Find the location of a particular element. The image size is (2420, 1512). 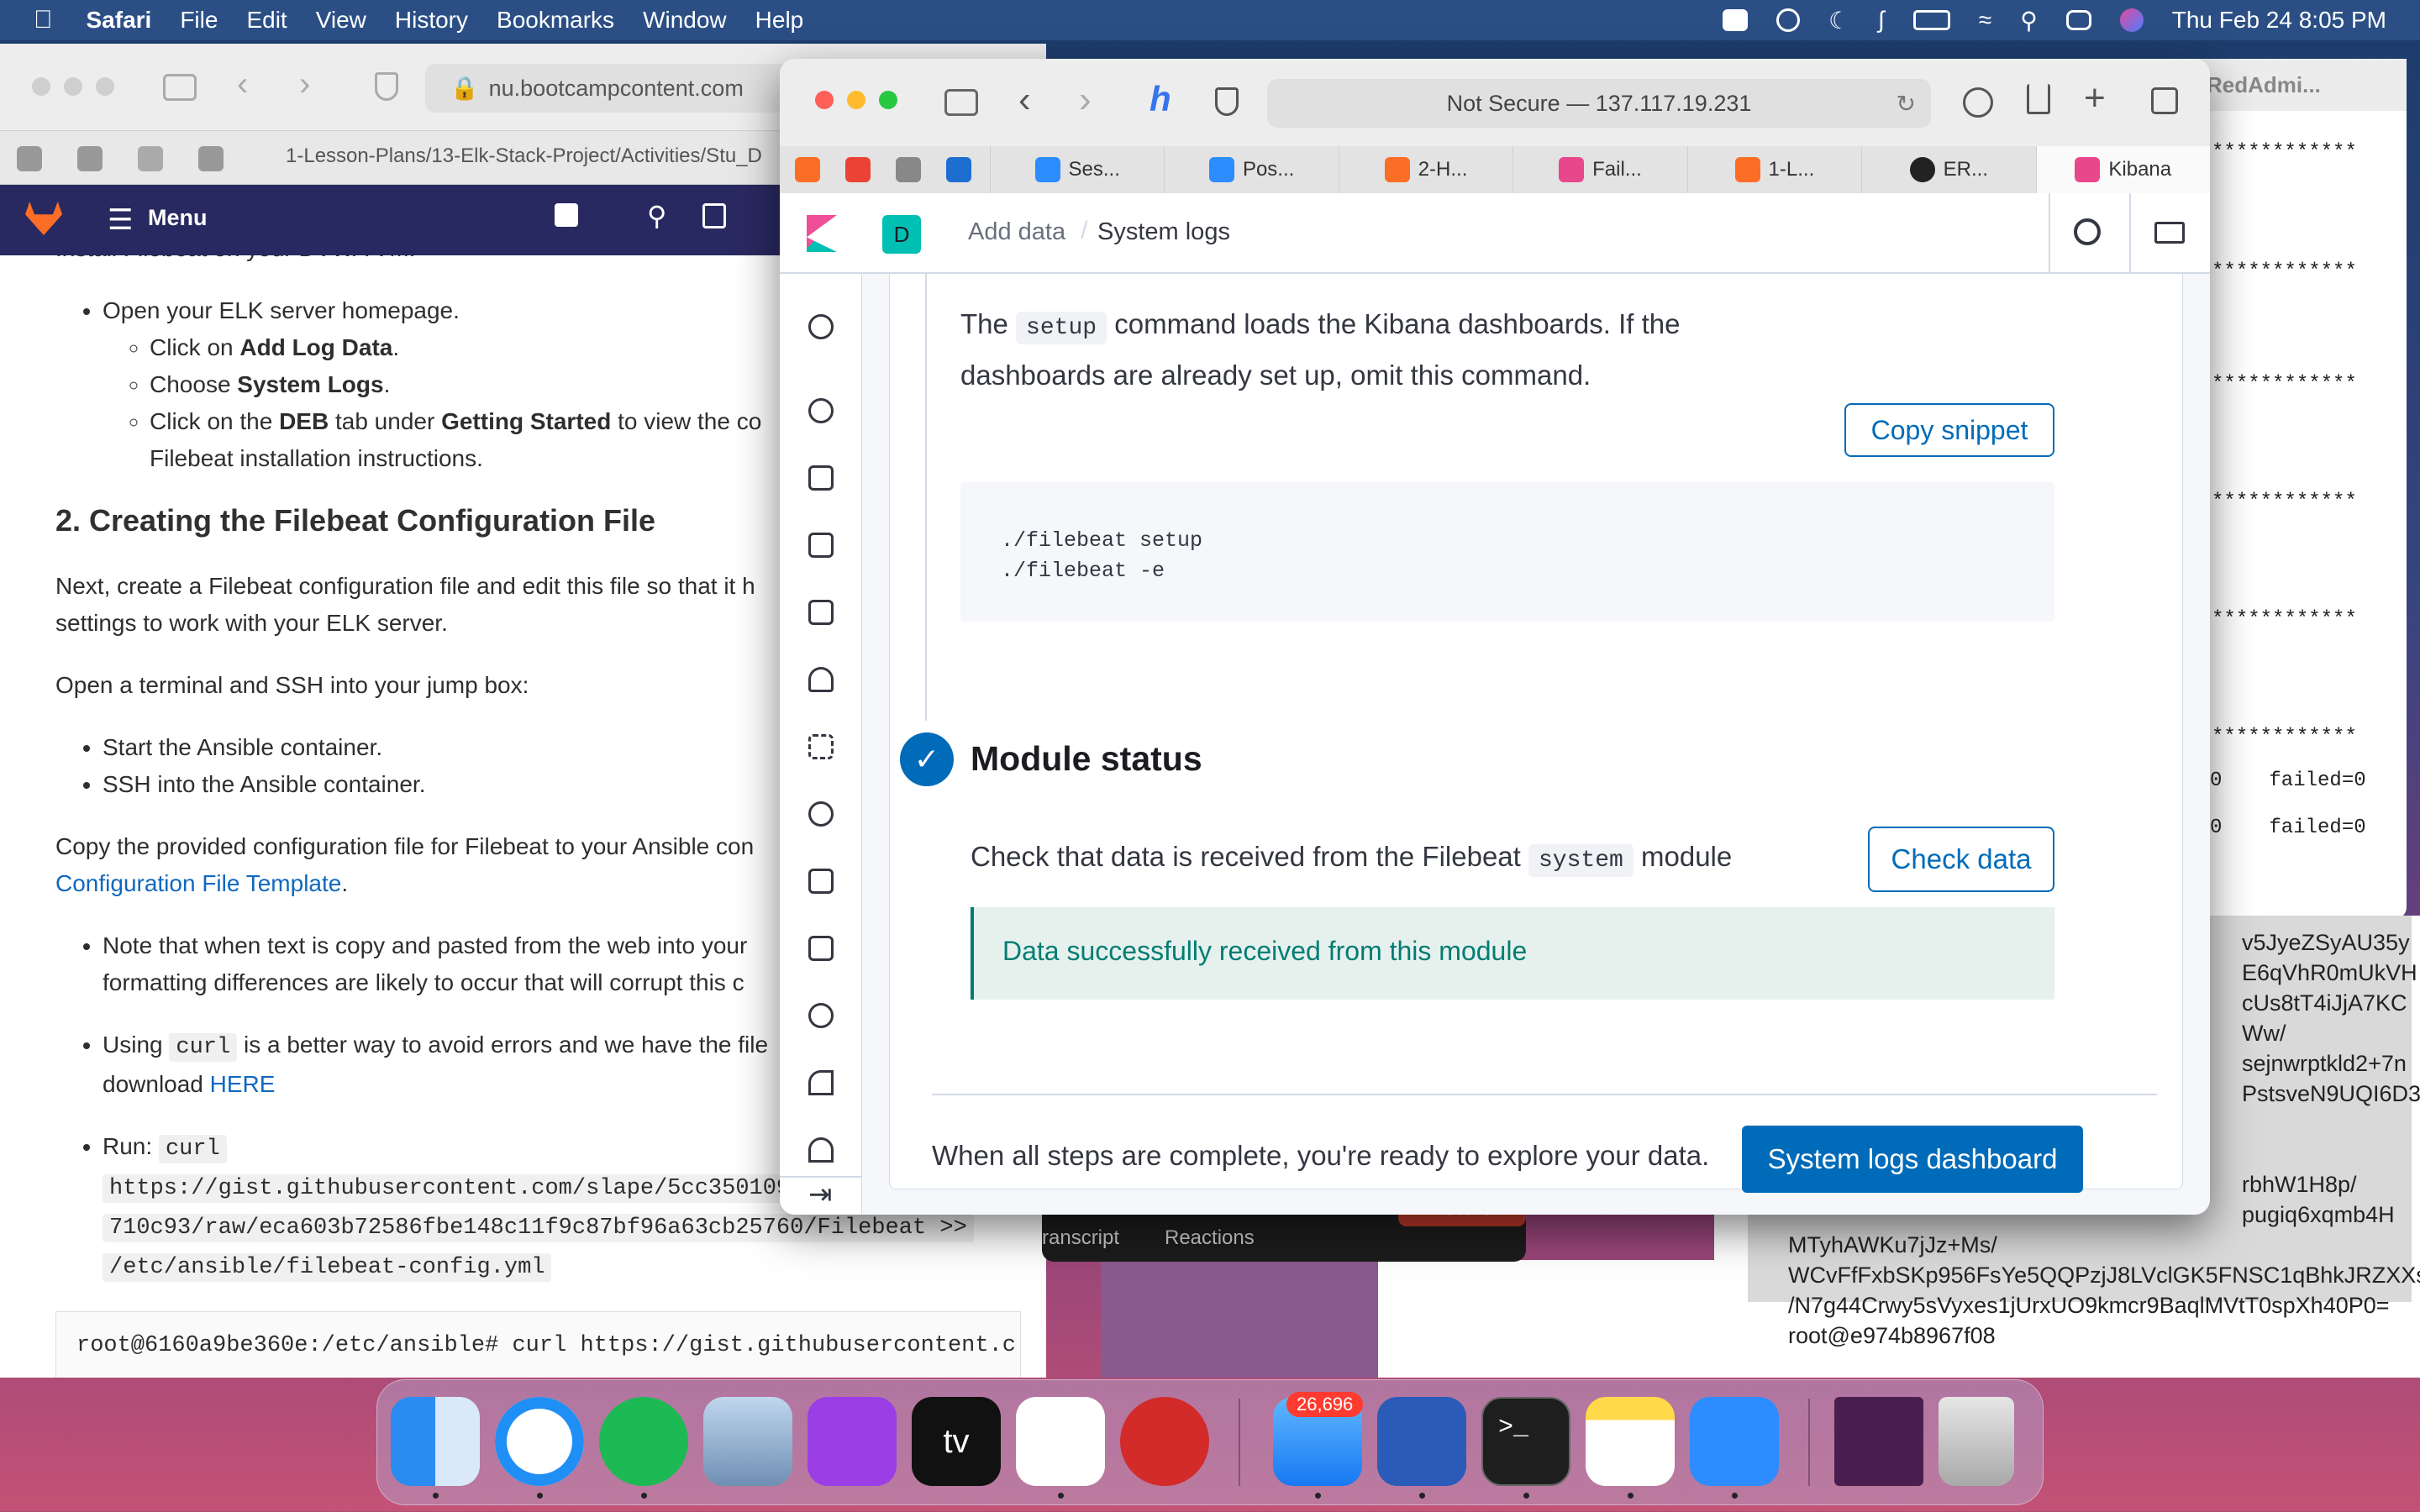

apple-tv-icon: tv is located at coordinates (957, 1441).